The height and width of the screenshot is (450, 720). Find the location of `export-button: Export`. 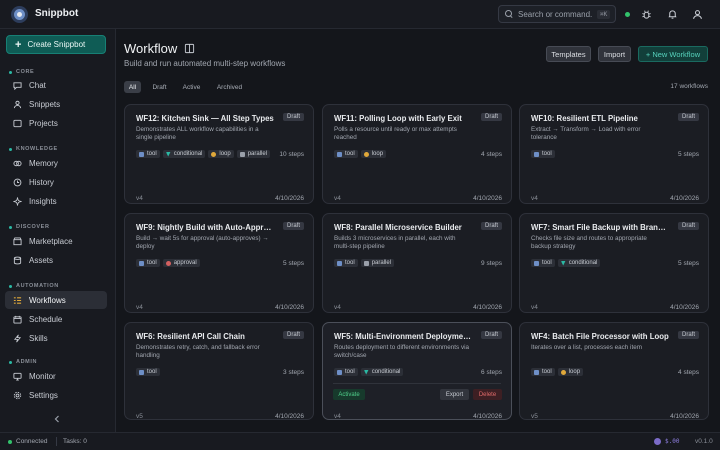

export-button: Export is located at coordinates (454, 394).